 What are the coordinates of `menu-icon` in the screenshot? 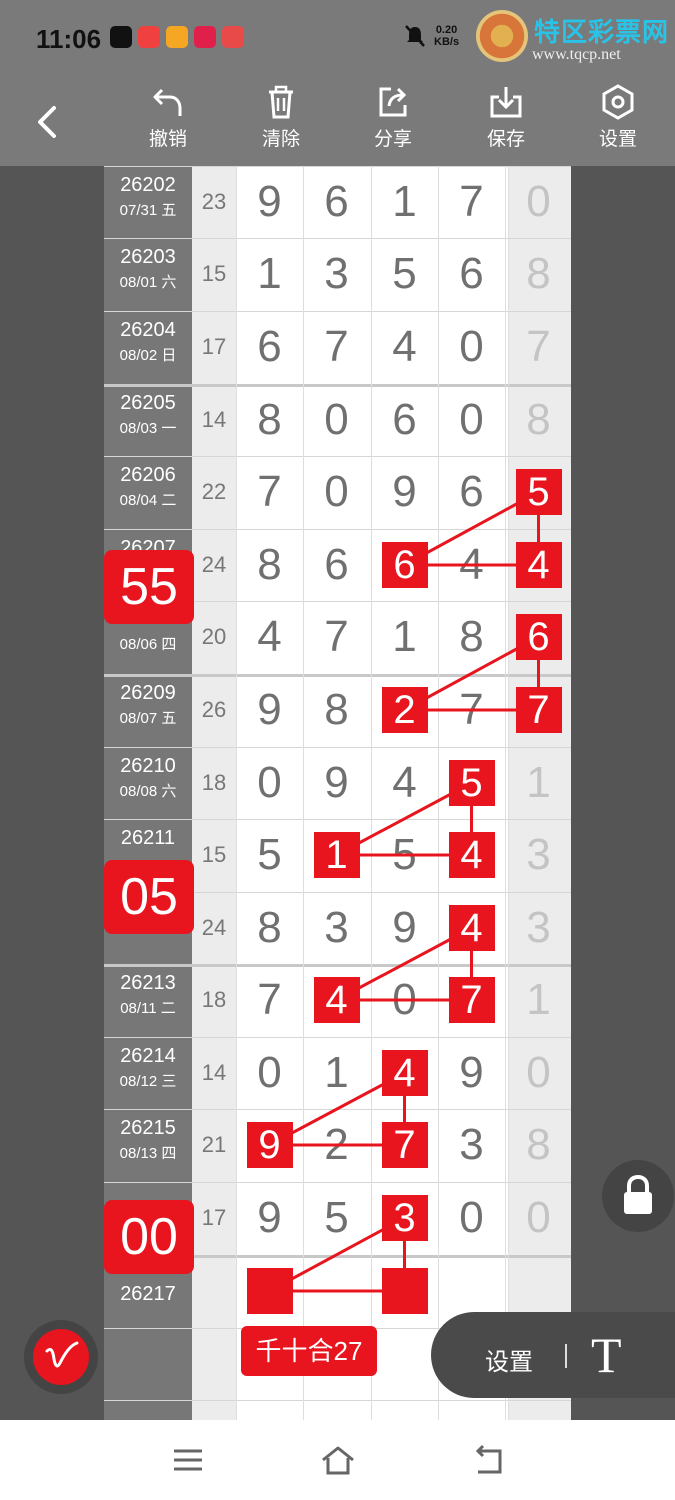 It's located at (188, 1460).